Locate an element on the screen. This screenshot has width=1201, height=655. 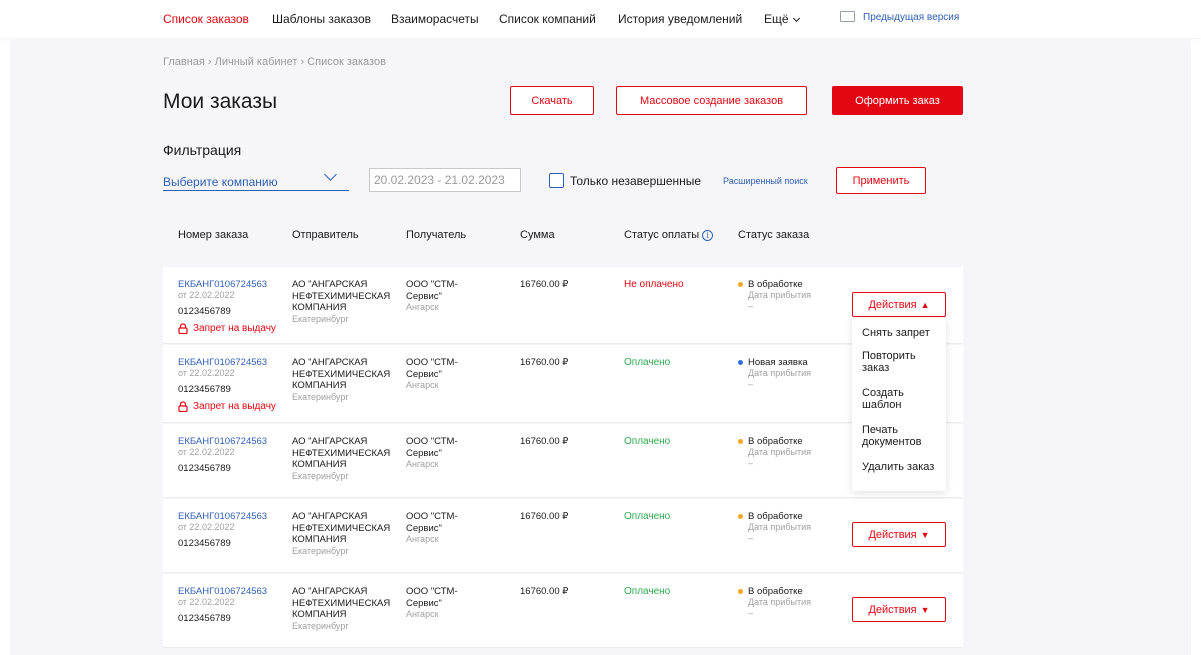
order-status: Новая заявка is located at coordinates (774, 362).